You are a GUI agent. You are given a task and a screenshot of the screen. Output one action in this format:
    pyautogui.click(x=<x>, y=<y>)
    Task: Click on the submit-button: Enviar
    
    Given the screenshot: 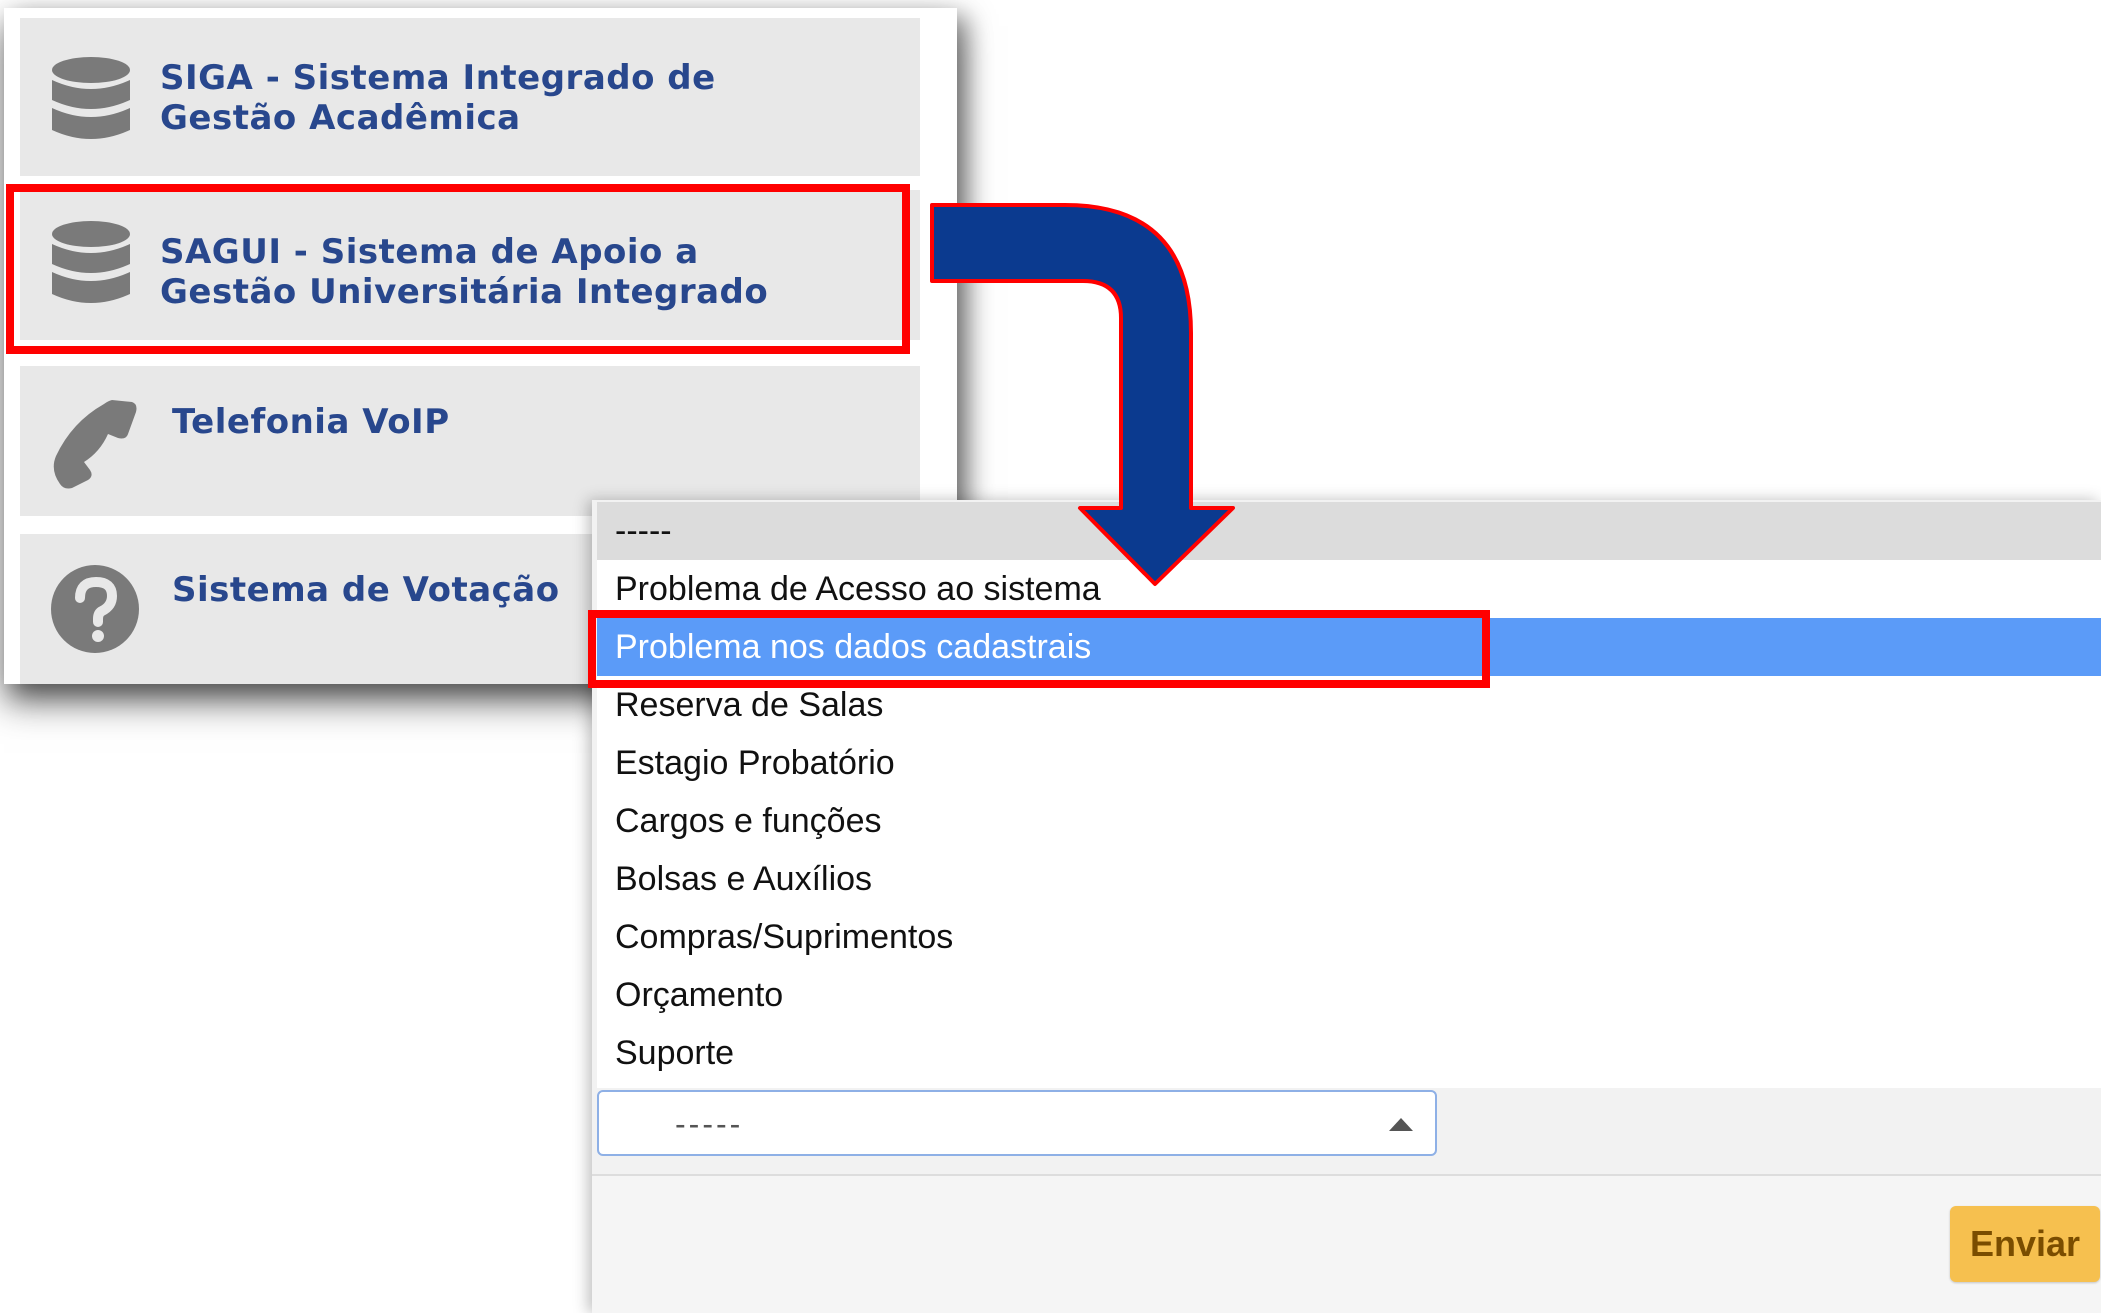 What is the action you would take?
    pyautogui.click(x=2025, y=1244)
    